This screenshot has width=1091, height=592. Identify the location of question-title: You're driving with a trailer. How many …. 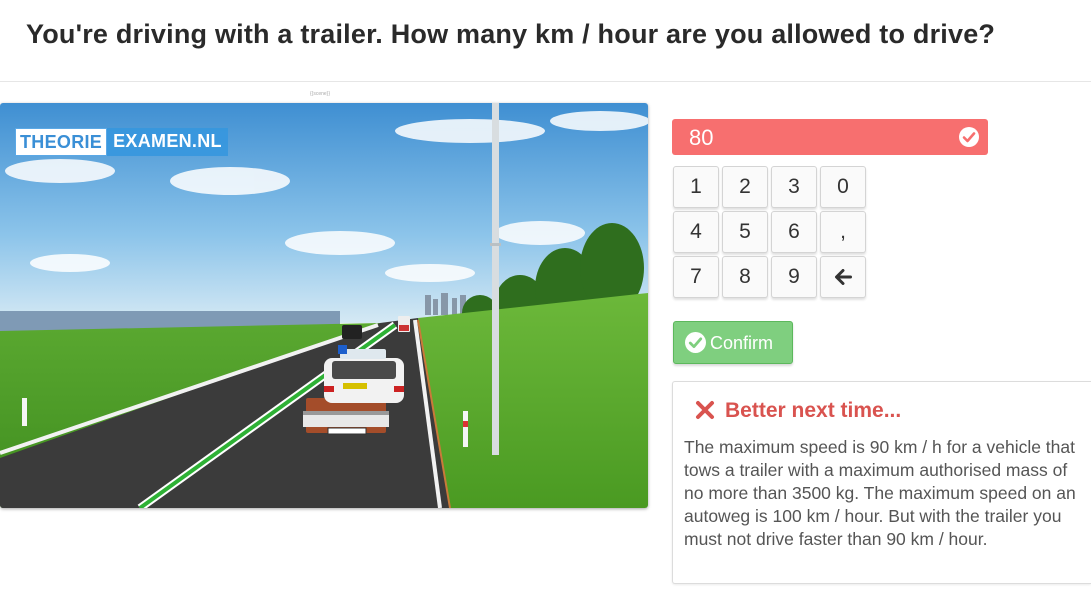
(545, 41).